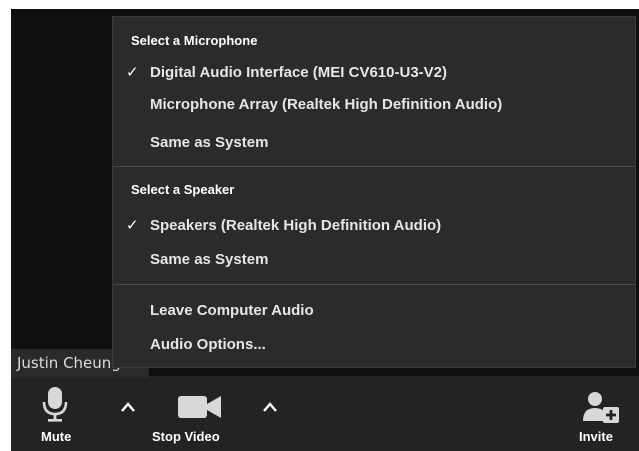  Describe the element at coordinates (374, 143) in the screenshot. I see `microphone-option: Same as System` at that location.